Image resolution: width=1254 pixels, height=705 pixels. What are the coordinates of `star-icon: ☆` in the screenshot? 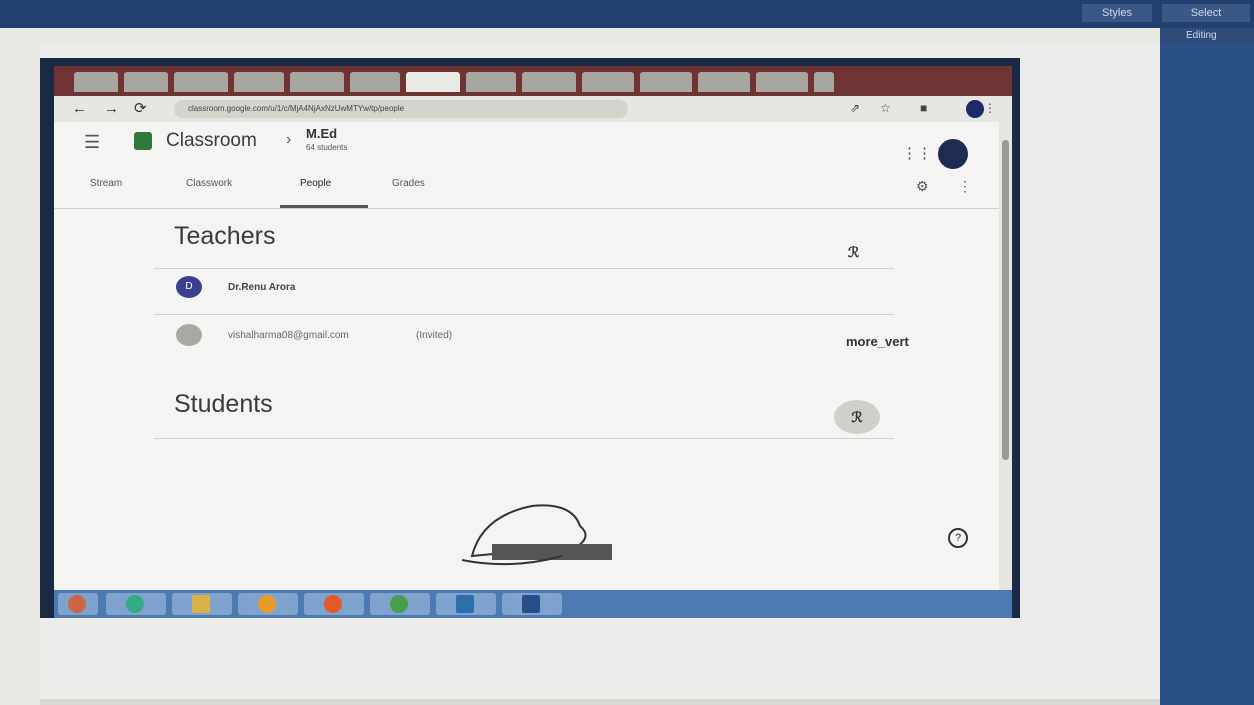 It's located at (885, 108).